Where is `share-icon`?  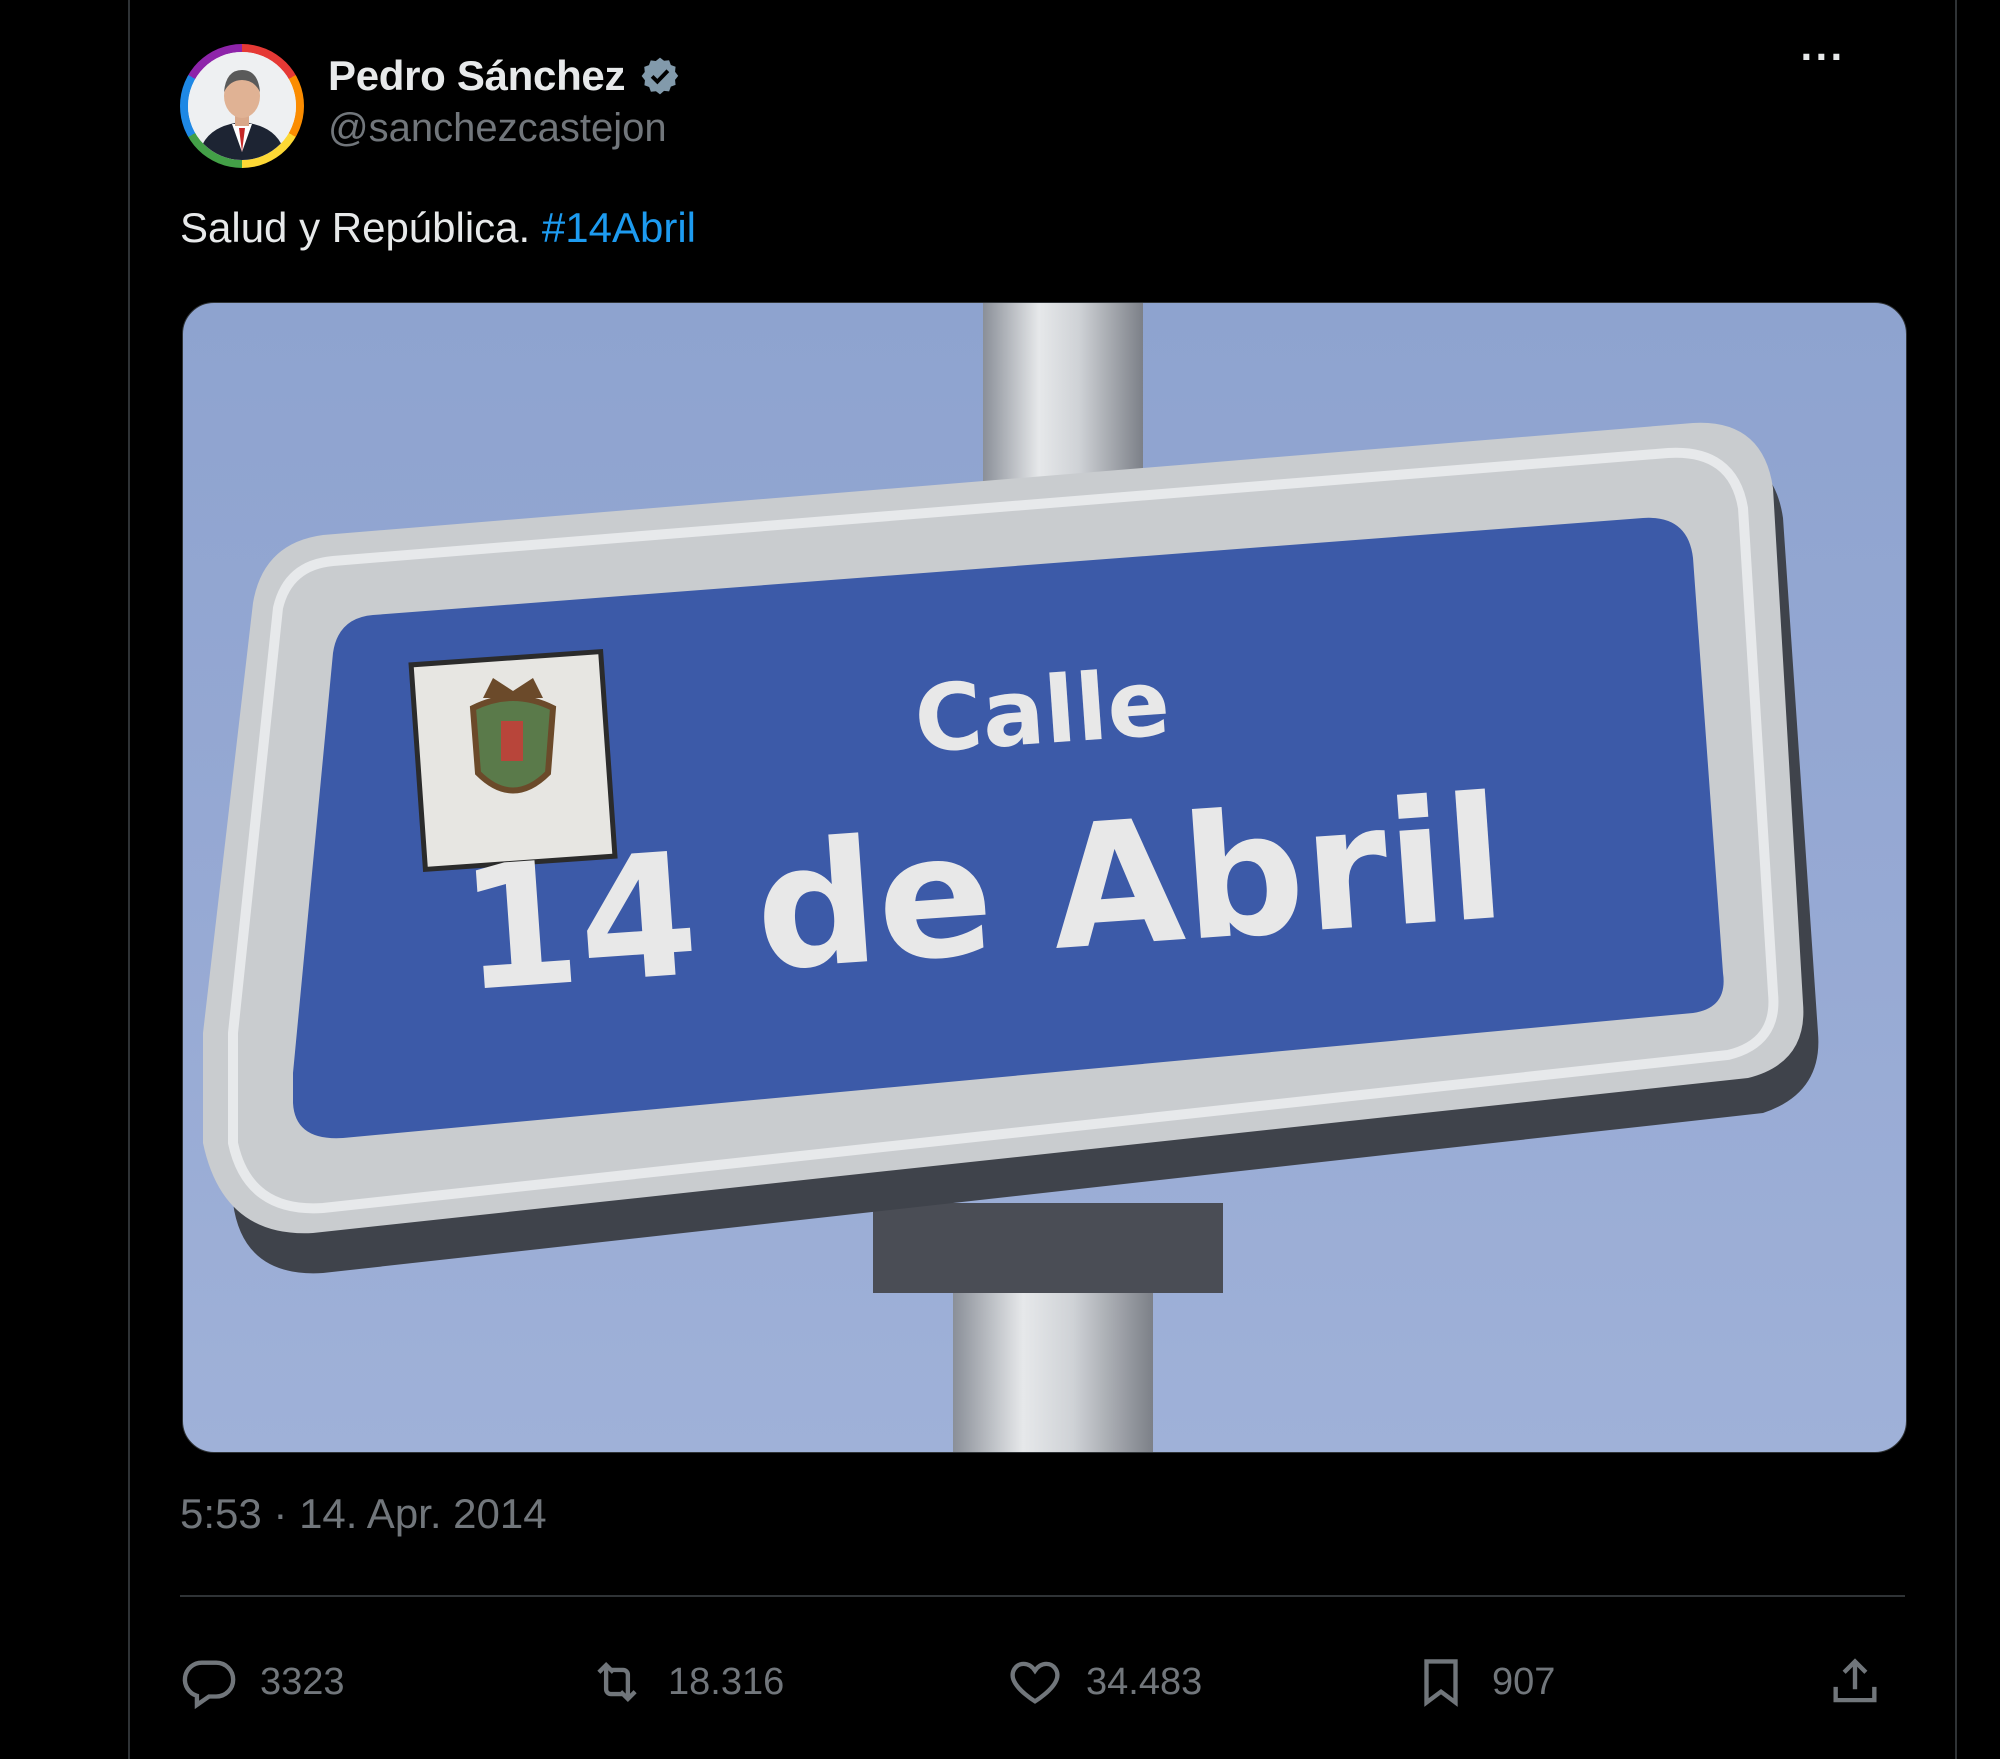 share-icon is located at coordinates (1855, 1680).